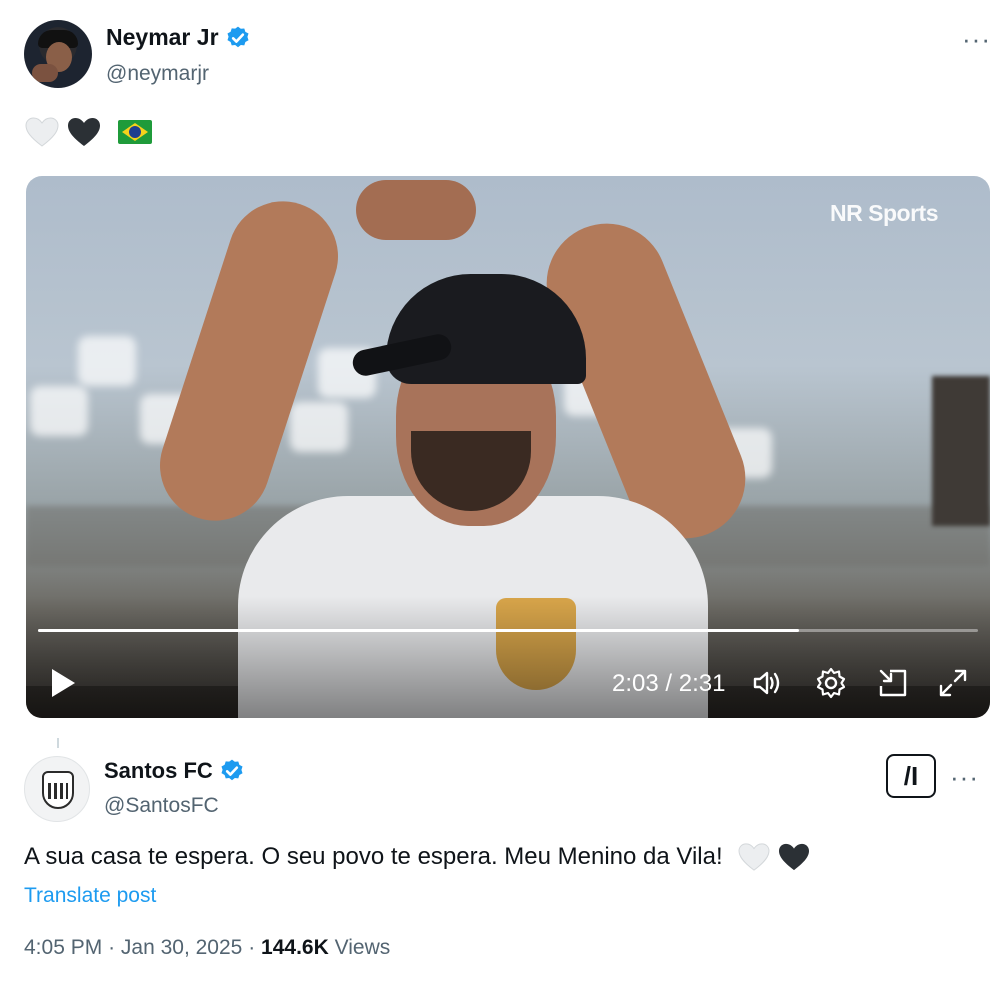  I want to click on views-label: Views, so click(362, 947).